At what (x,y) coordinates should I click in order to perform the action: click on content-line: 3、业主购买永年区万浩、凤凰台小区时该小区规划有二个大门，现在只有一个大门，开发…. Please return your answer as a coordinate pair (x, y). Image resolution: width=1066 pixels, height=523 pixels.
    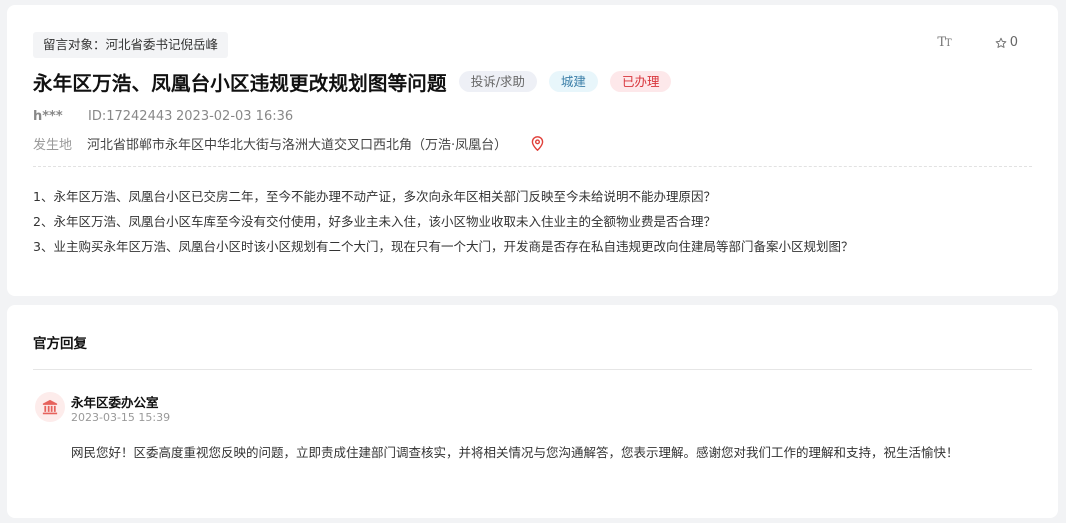
    Looking at the image, I should click on (443, 246).